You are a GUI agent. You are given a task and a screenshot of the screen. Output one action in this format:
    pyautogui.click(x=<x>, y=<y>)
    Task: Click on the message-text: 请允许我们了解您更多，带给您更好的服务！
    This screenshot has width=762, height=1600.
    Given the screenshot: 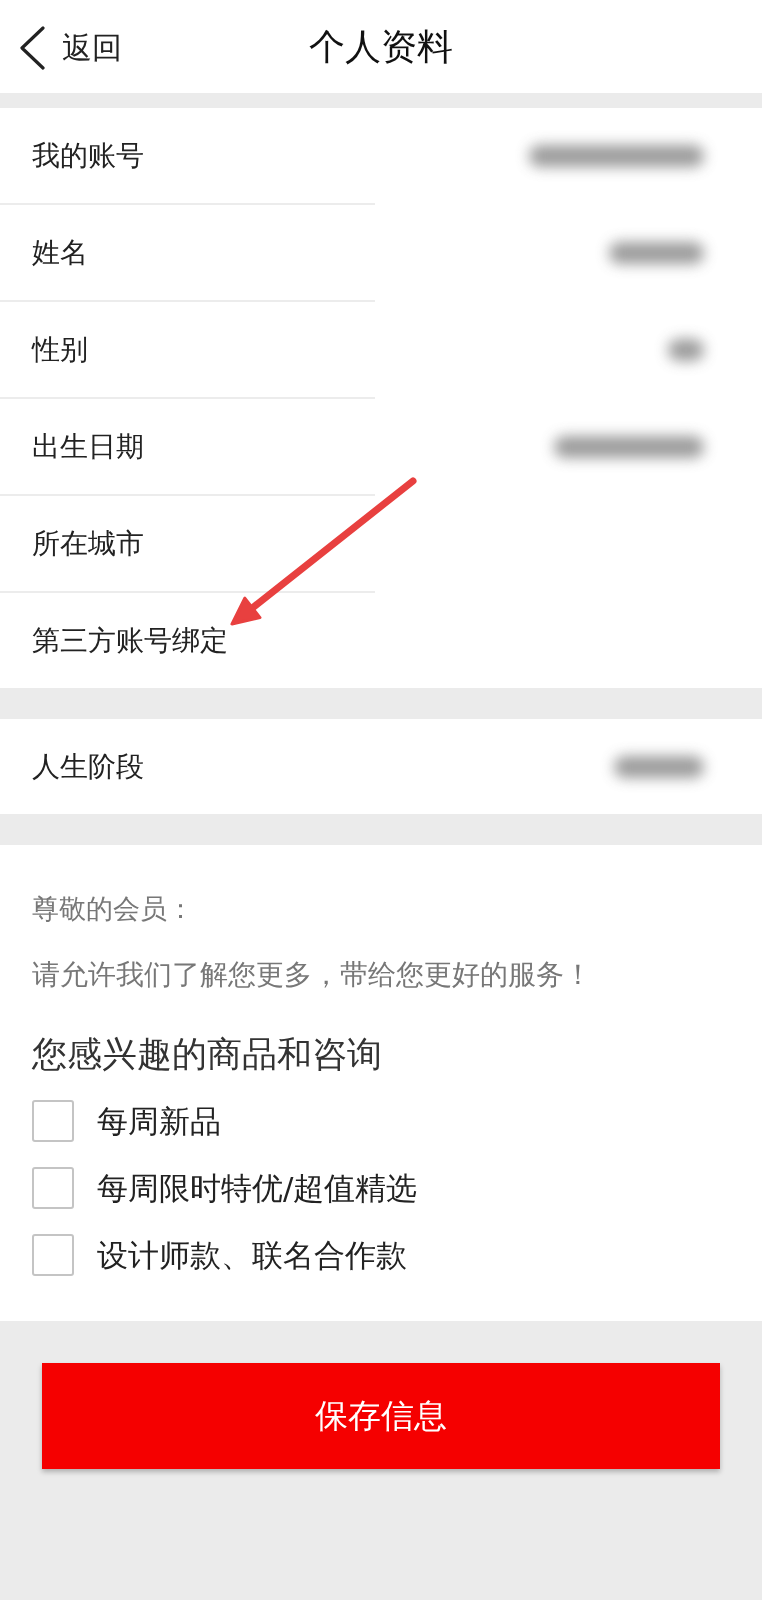 What is the action you would take?
    pyautogui.click(x=312, y=975)
    